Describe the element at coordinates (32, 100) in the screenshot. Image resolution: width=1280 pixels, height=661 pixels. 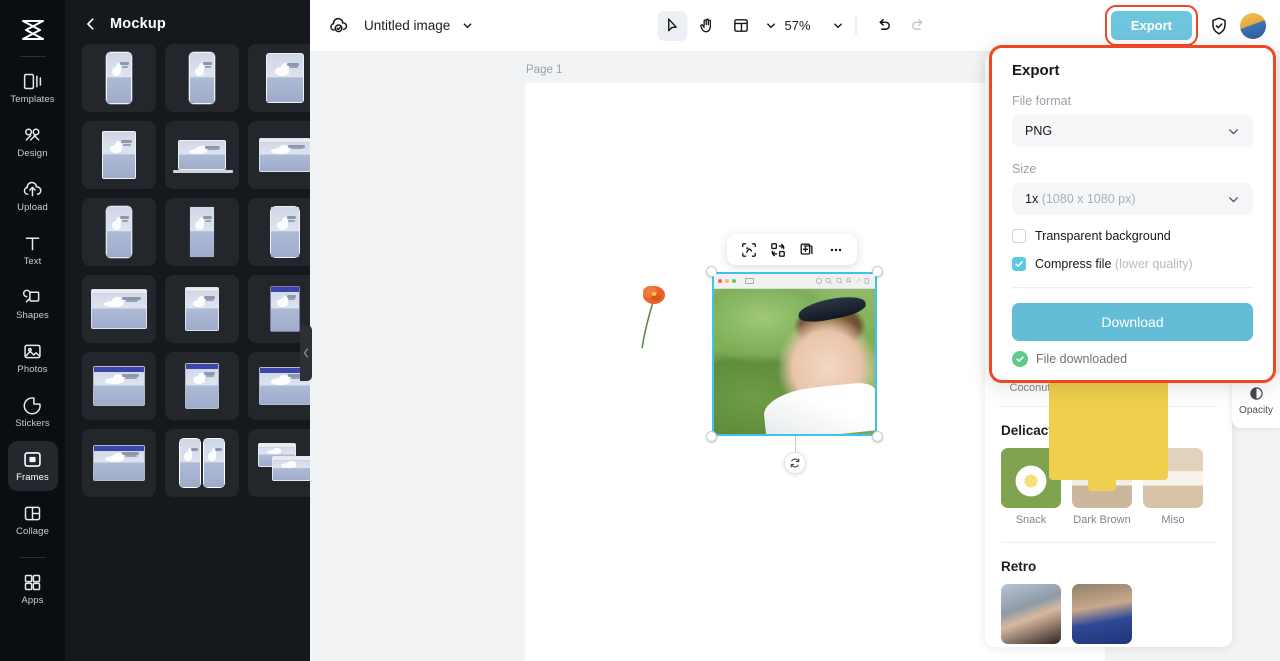
I see `sidebar-item-label: Templates` at that location.